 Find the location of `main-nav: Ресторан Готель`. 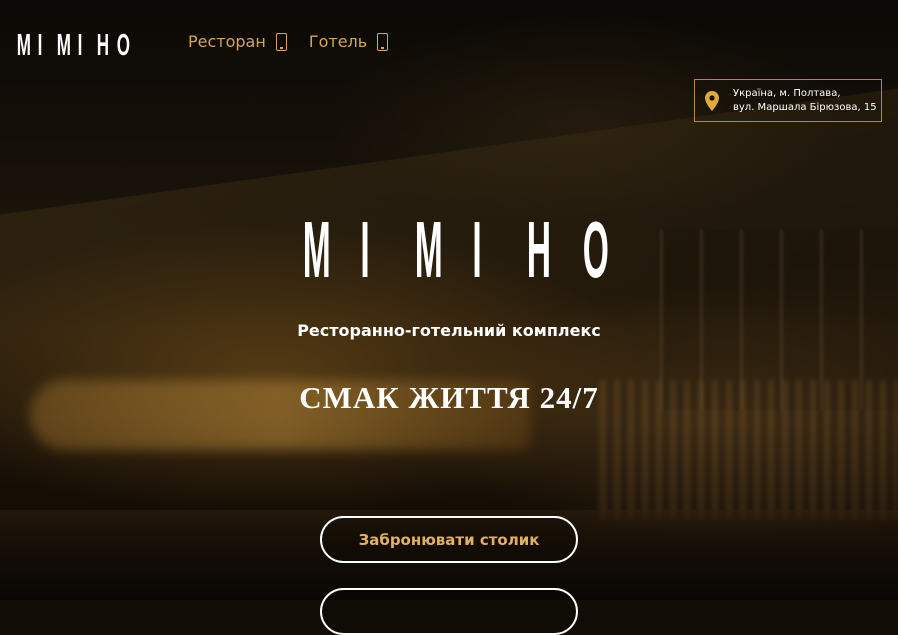

main-nav: Ресторан Готель is located at coordinates (288, 41).